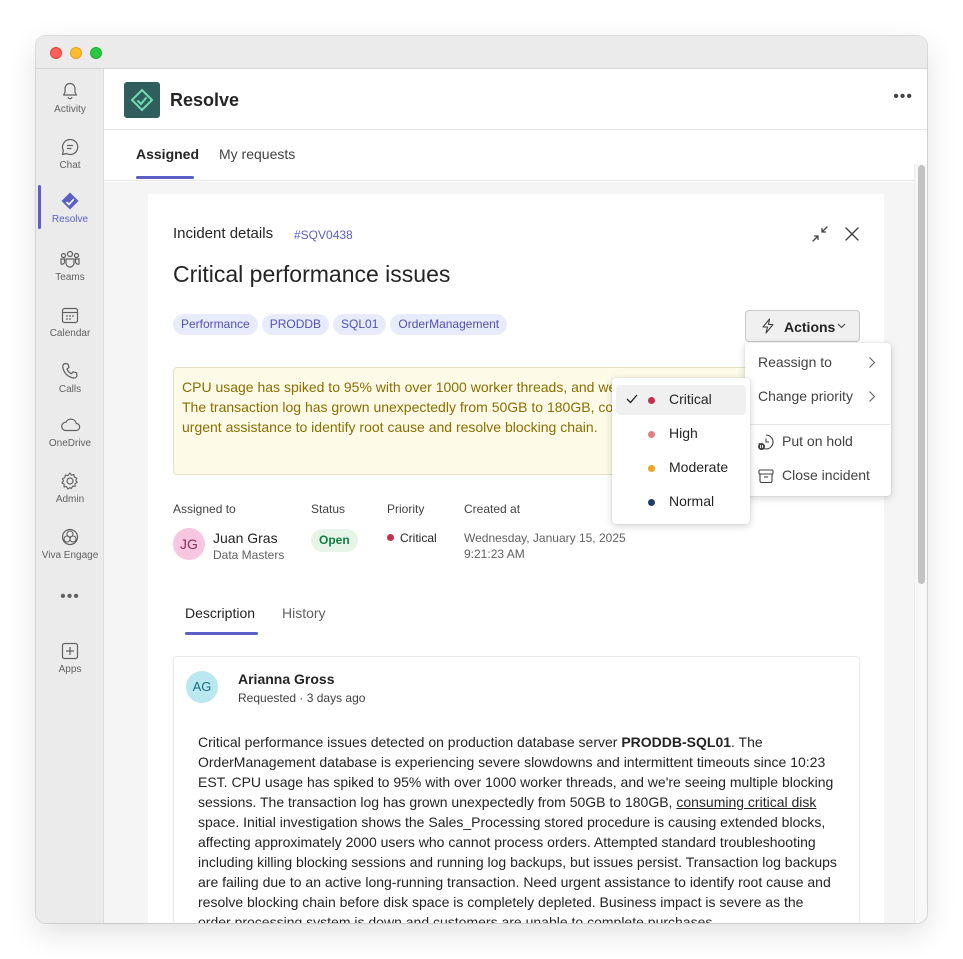 The width and height of the screenshot is (963, 959). I want to click on app-header: Resolve •••, so click(515, 99).